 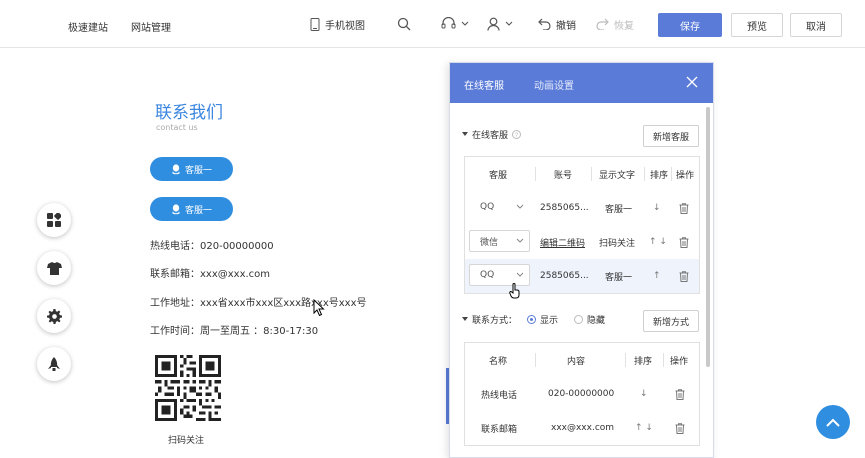 What do you see at coordinates (596, 321) in the screenshot?
I see `hide-label: 隐藏` at bounding box center [596, 321].